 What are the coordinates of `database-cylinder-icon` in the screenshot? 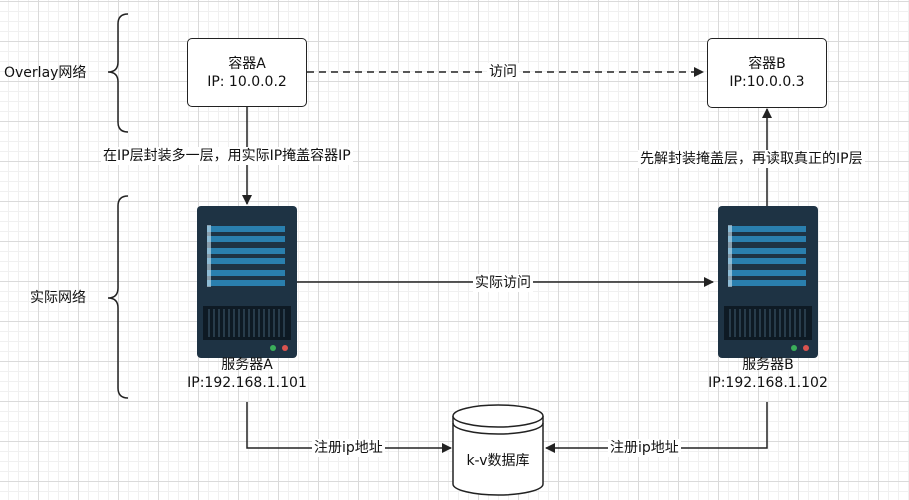 It's located at (498, 450).